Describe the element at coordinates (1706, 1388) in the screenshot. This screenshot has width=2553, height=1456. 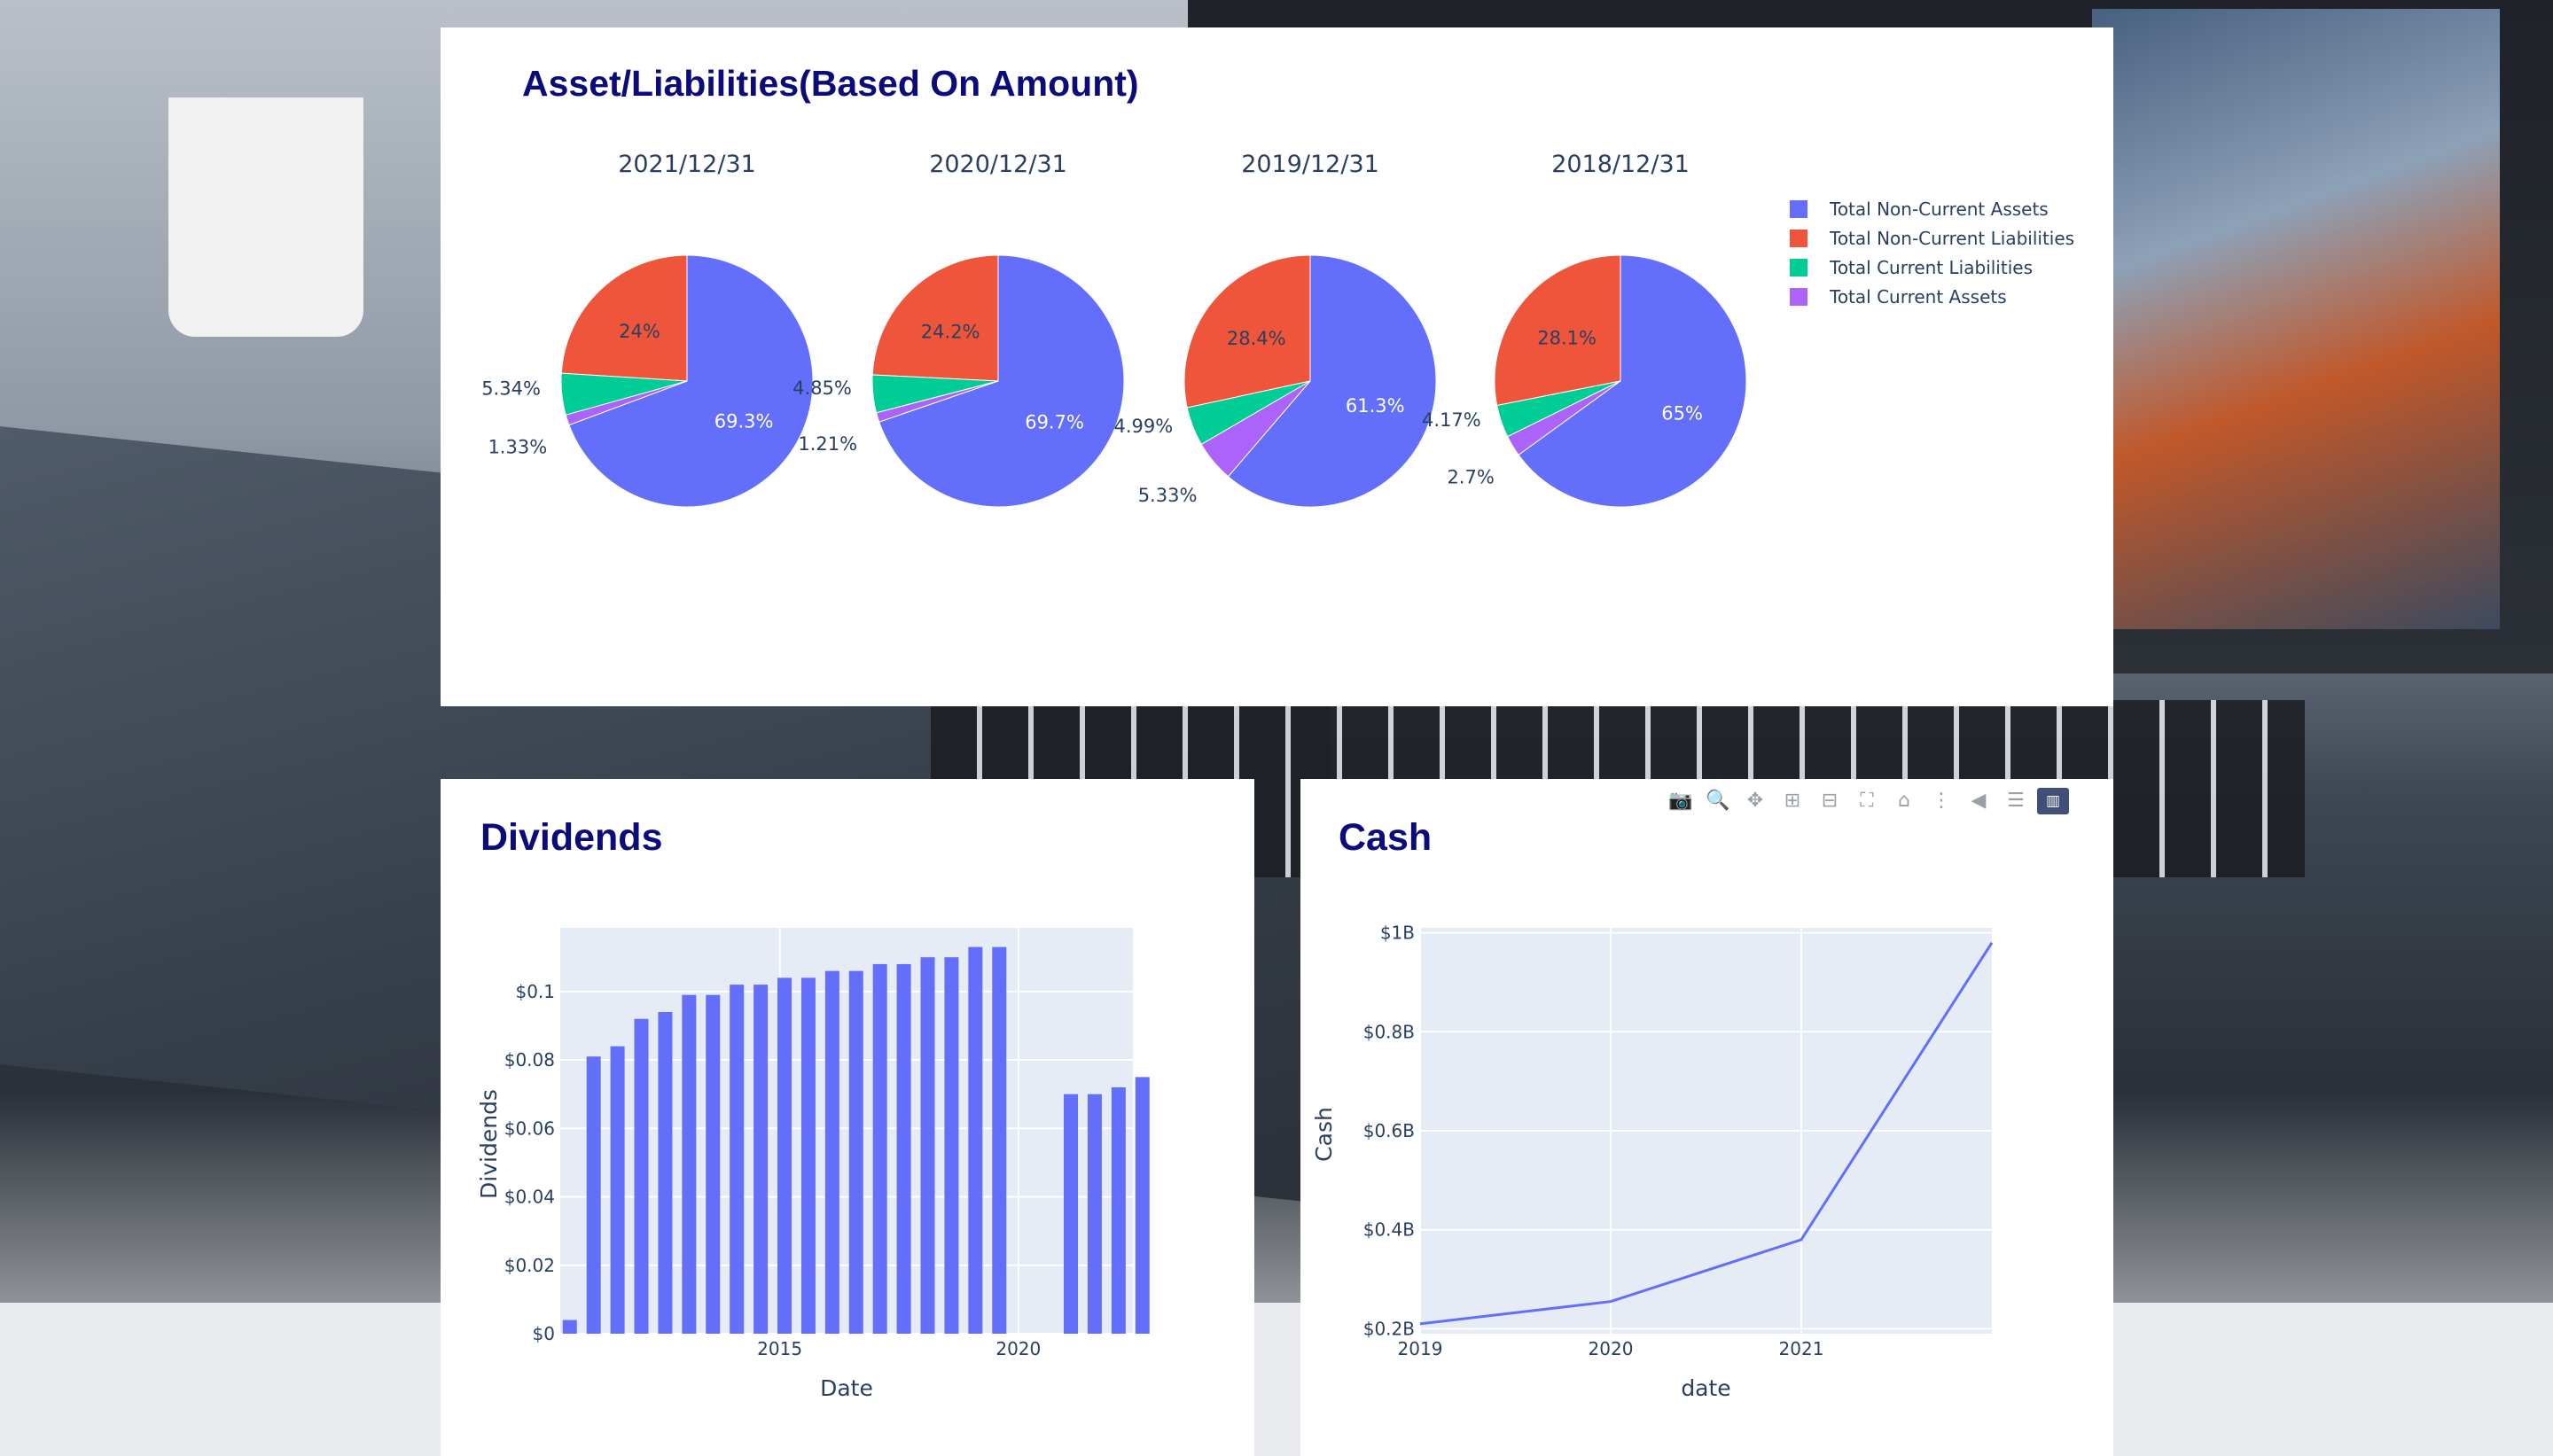
I see `x-axis-label: date` at that location.